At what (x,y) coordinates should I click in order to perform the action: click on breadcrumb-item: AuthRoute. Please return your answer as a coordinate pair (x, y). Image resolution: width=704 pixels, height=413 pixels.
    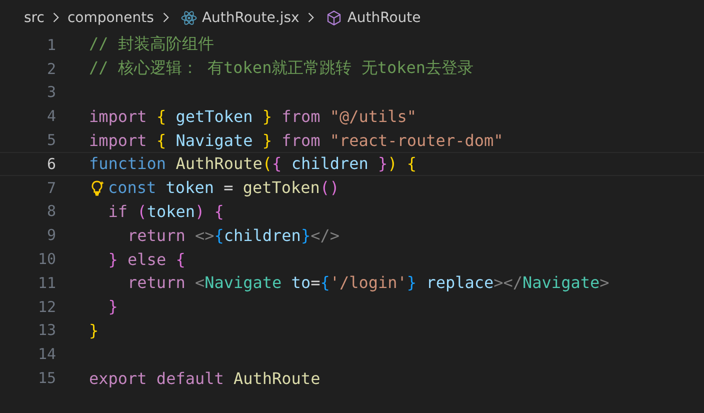
    Looking at the image, I should click on (384, 18).